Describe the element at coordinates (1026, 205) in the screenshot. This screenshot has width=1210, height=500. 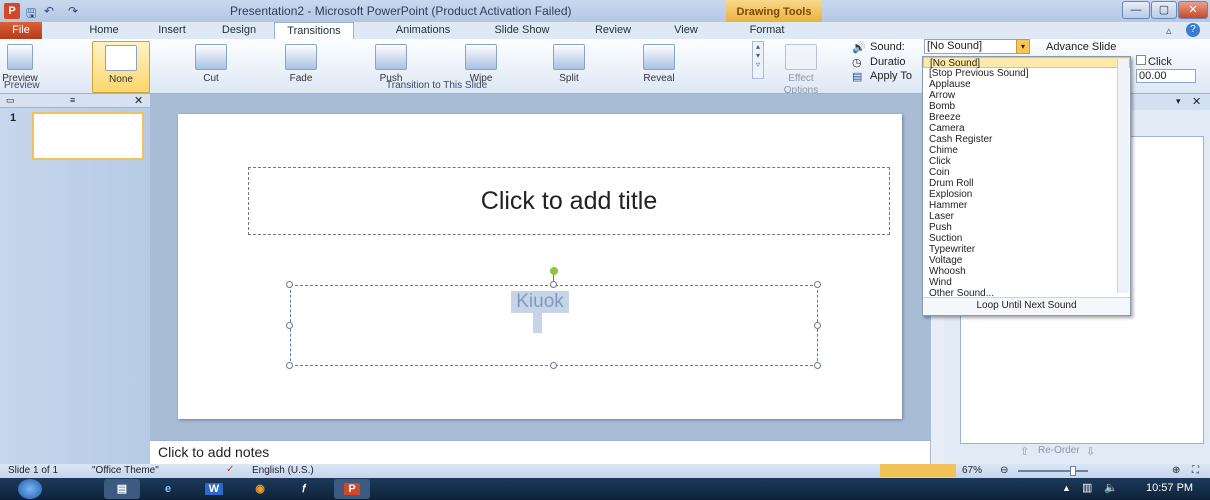
I see `sound-option: Hammer` at that location.